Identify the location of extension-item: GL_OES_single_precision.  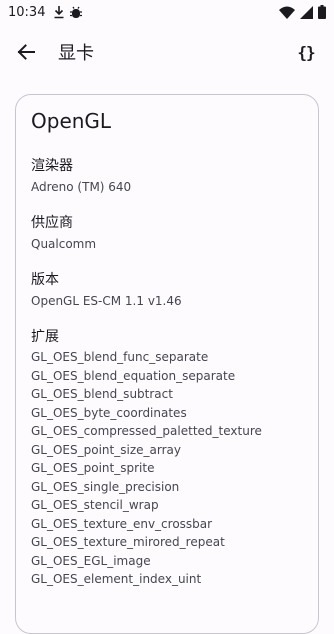
(105, 486).